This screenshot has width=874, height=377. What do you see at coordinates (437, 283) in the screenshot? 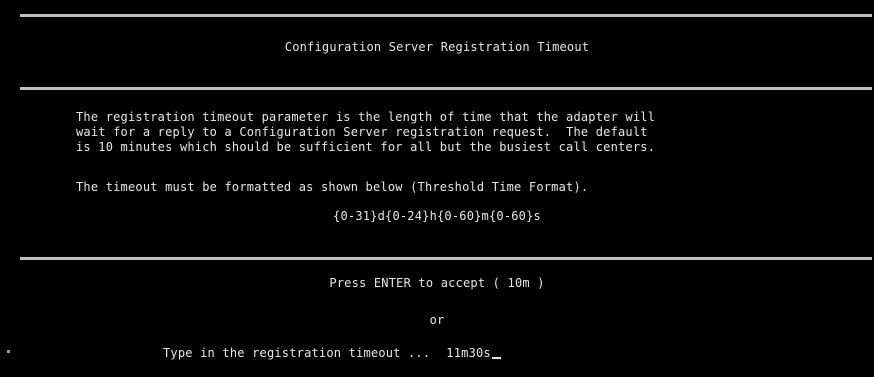
I see `accept-prompt: Press ENTER to accept ( 10m )` at bounding box center [437, 283].